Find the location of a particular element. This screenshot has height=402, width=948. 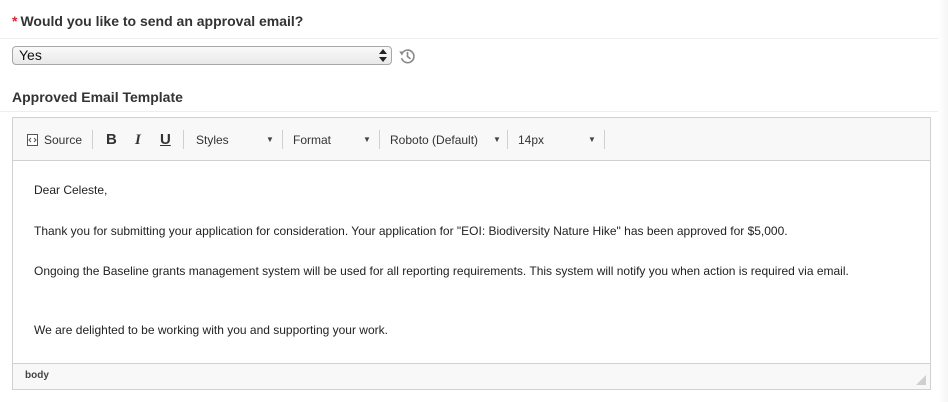

email-greeting: Dear Celeste, is located at coordinates (71, 190).